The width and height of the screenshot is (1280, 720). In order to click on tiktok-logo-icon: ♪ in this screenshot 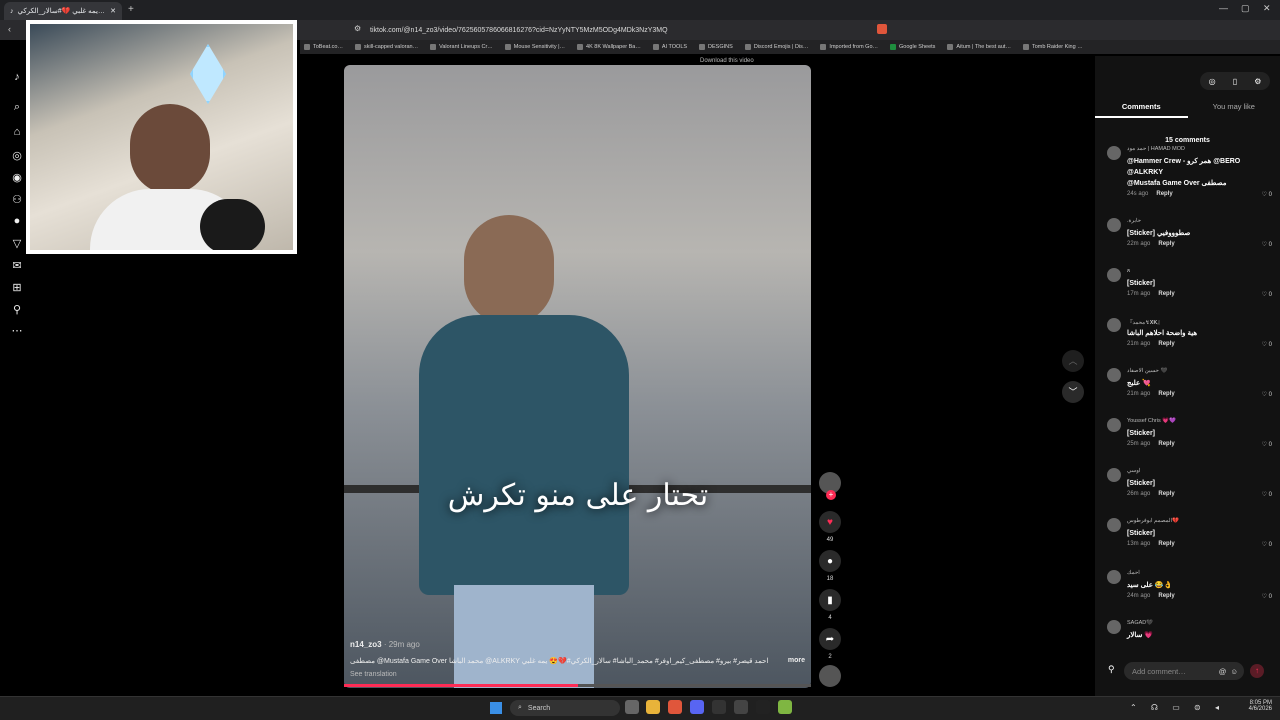, I will do `click(17, 77)`.